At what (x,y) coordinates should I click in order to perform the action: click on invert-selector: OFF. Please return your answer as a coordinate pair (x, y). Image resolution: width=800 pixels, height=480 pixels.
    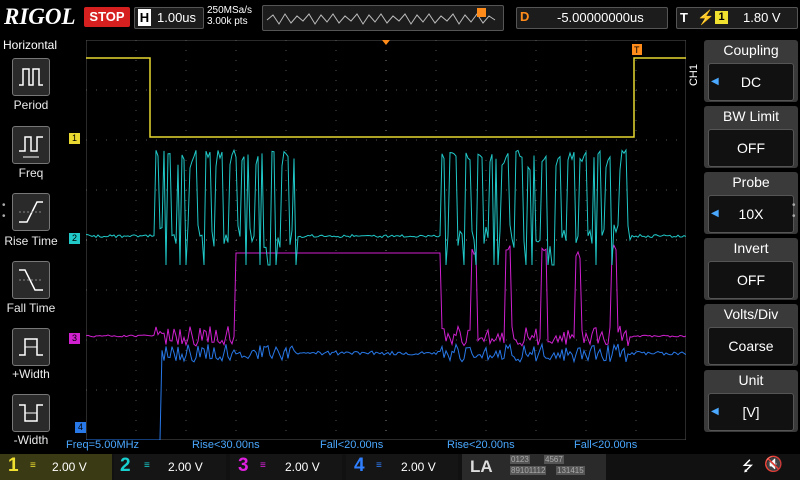
    Looking at the image, I should click on (751, 280).